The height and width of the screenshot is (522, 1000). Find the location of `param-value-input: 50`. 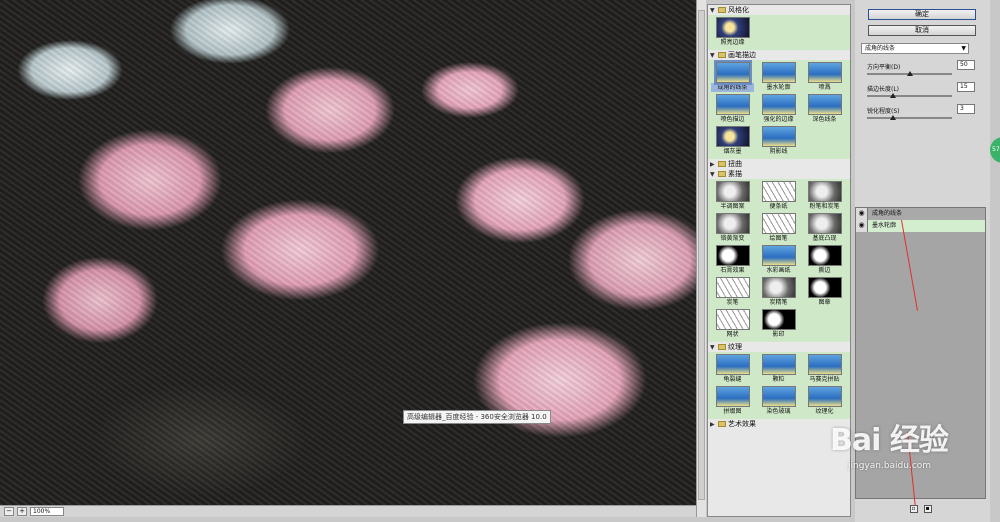

param-value-input: 50 is located at coordinates (966, 65).